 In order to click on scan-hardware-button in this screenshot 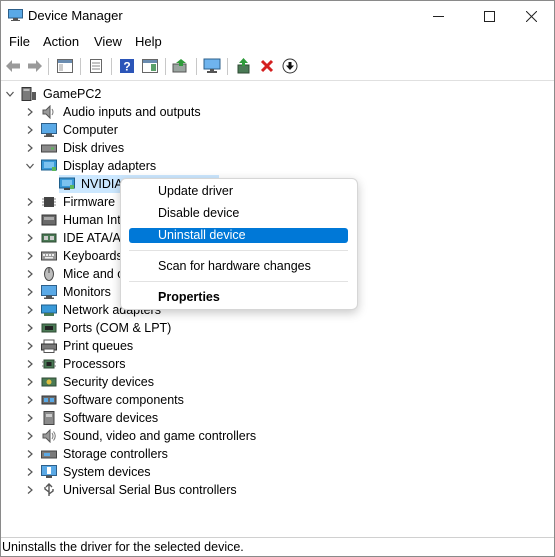, I will do `click(212, 66)`.